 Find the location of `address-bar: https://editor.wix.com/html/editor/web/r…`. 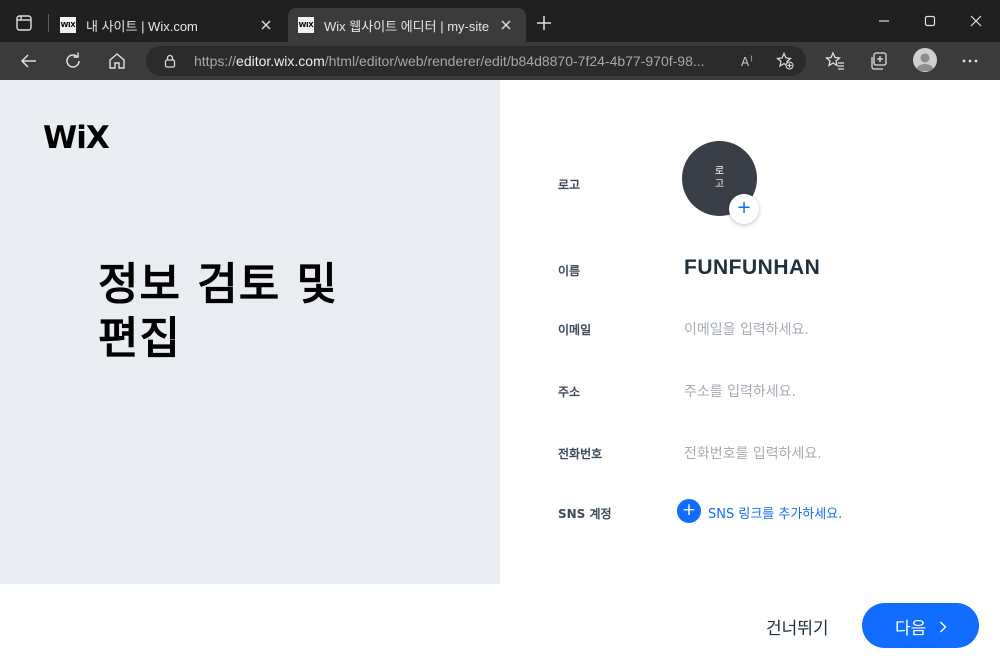

address-bar: https://editor.wix.com/html/editor/web/r… is located at coordinates (476, 61).